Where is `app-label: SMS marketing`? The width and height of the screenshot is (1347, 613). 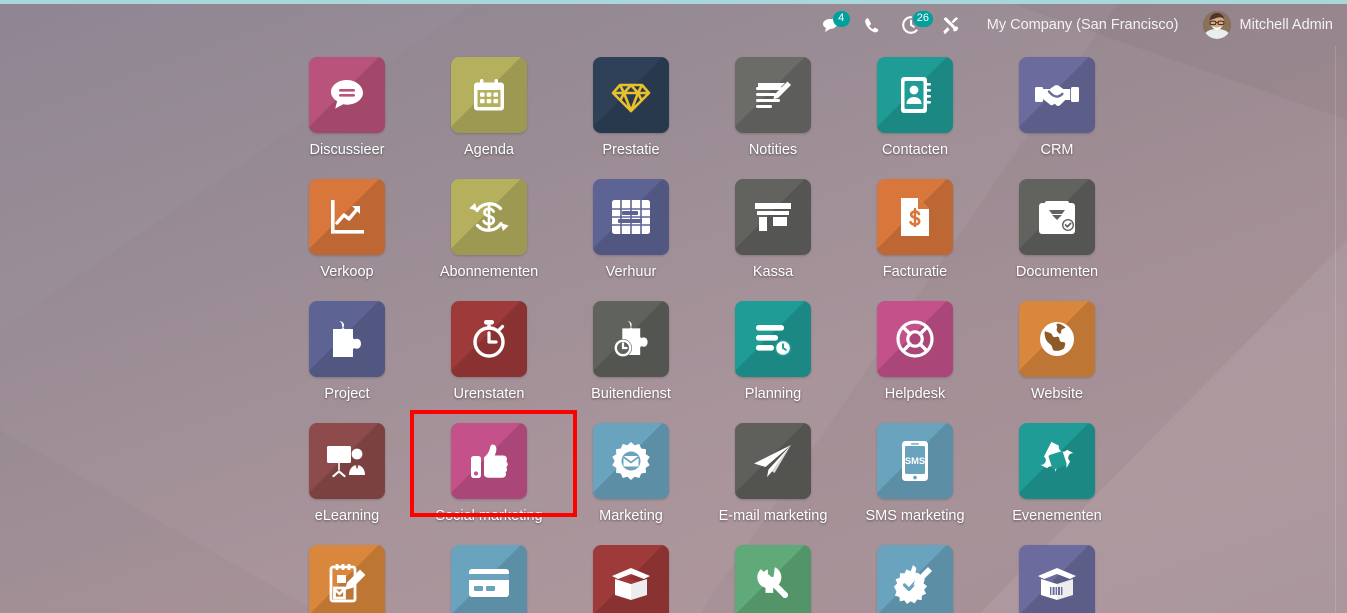
app-label: SMS marketing is located at coordinates (915, 516).